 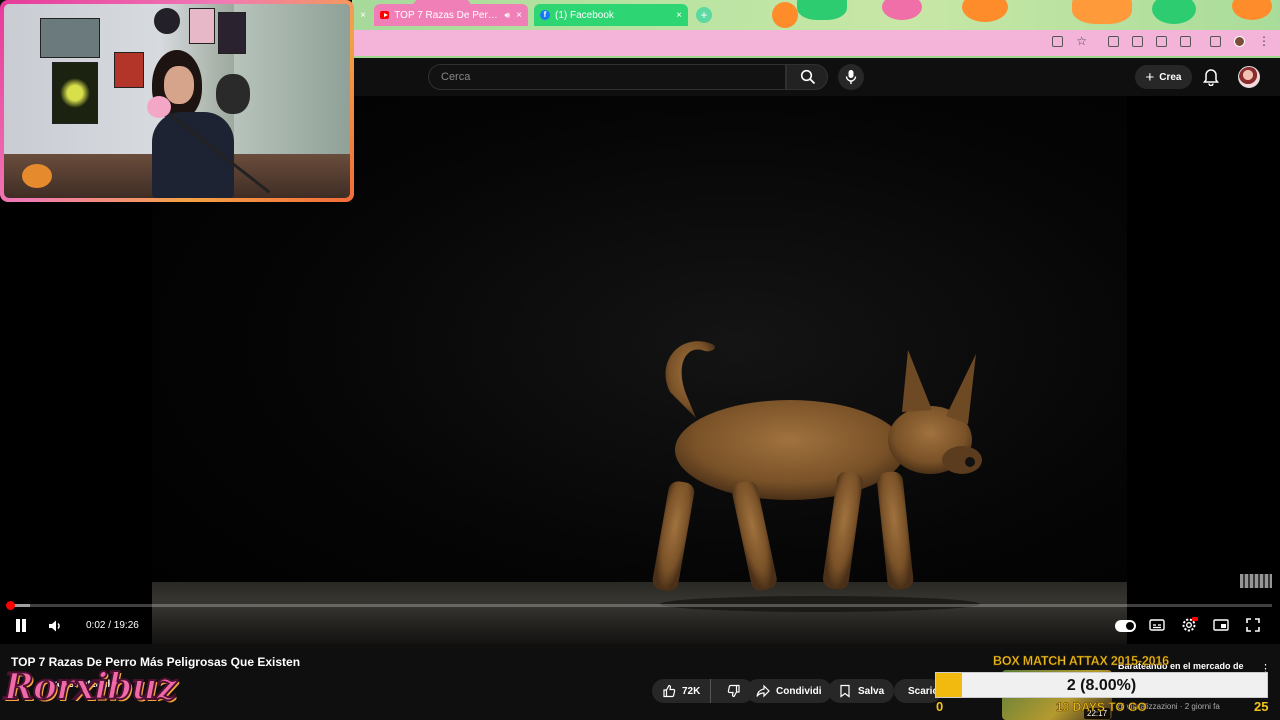 I want to click on voice-search-button, so click(x=851, y=77).